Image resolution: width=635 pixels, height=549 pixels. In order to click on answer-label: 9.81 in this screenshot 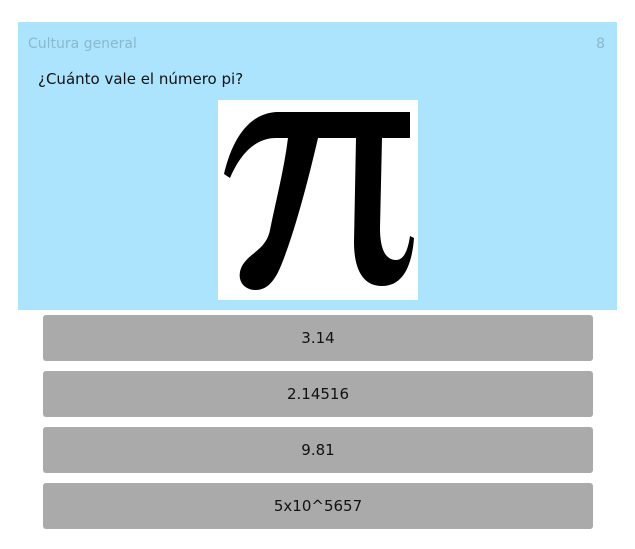, I will do `click(318, 450)`.